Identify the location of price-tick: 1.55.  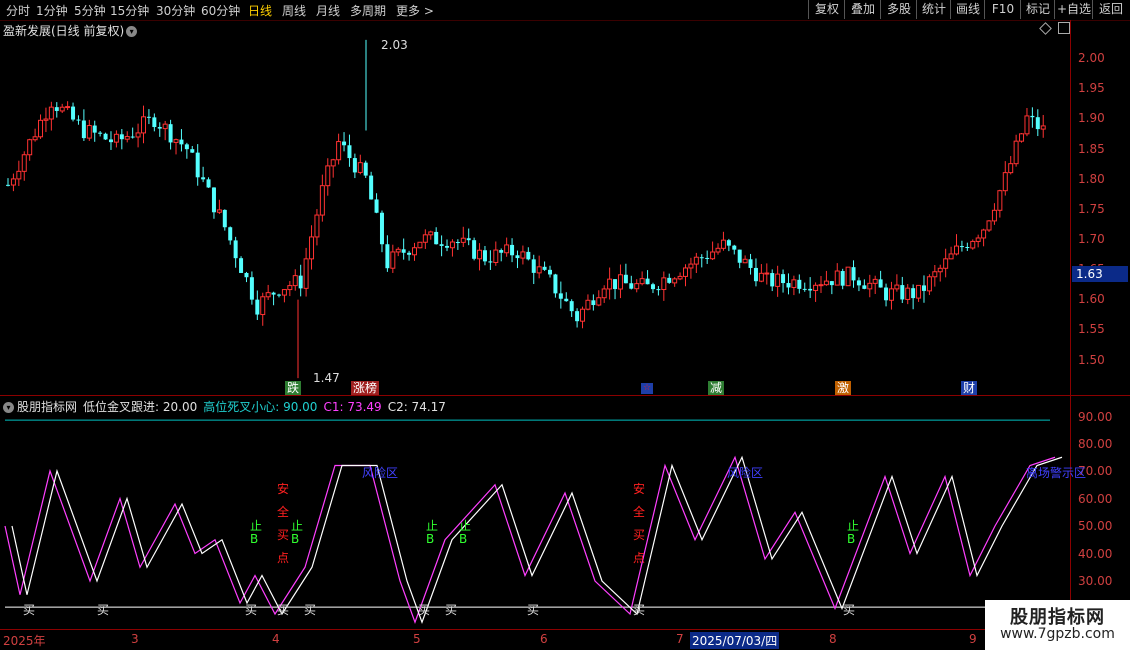
(1091, 329).